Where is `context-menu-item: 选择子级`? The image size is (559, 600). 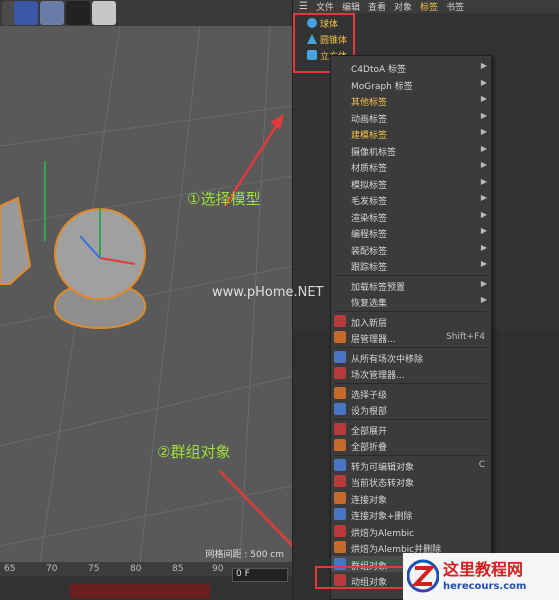 context-menu-item: 选择子级 is located at coordinates (411, 393).